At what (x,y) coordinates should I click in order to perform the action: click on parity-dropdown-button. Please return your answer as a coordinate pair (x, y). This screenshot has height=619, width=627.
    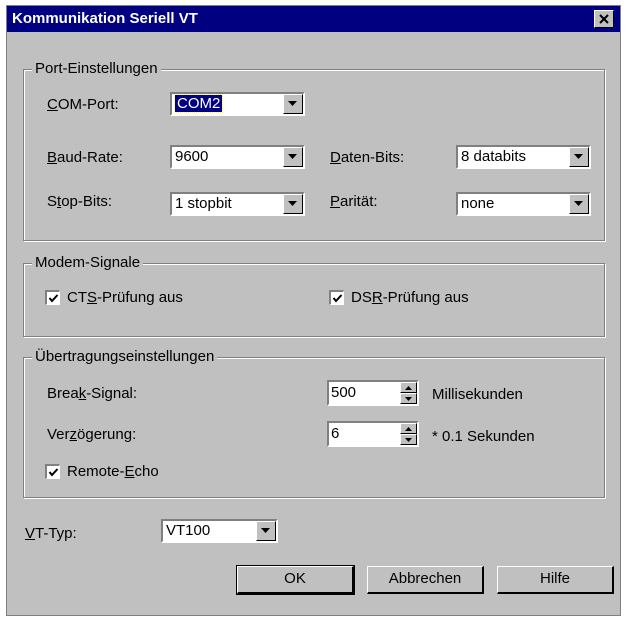
    Looking at the image, I should click on (579, 204).